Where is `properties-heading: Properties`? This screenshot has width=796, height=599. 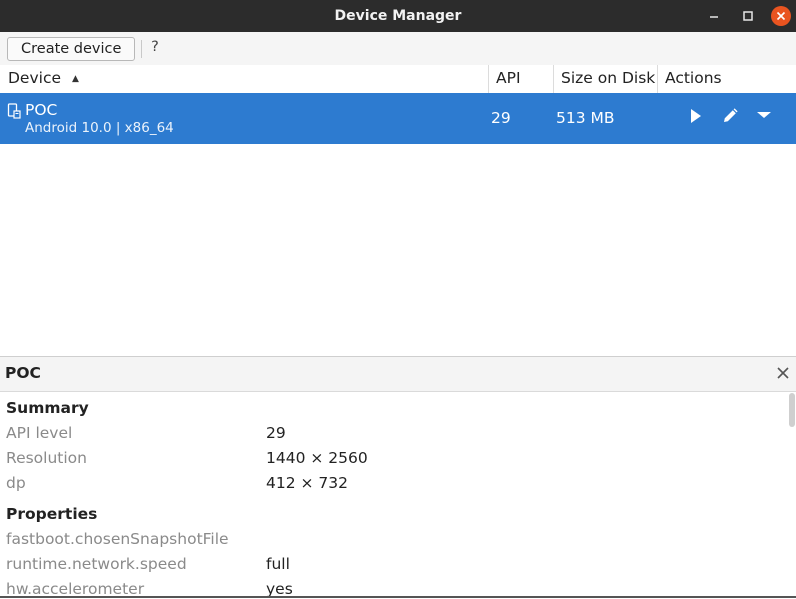
properties-heading: Properties is located at coordinates (52, 514).